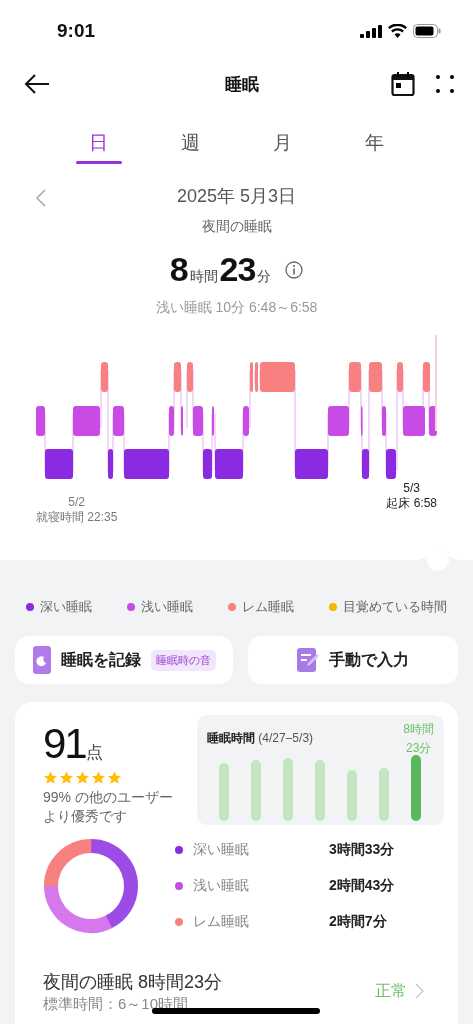 The image size is (473, 1024). I want to click on summary-title: 夜間の睡眠 8時間23分, so click(133, 982).